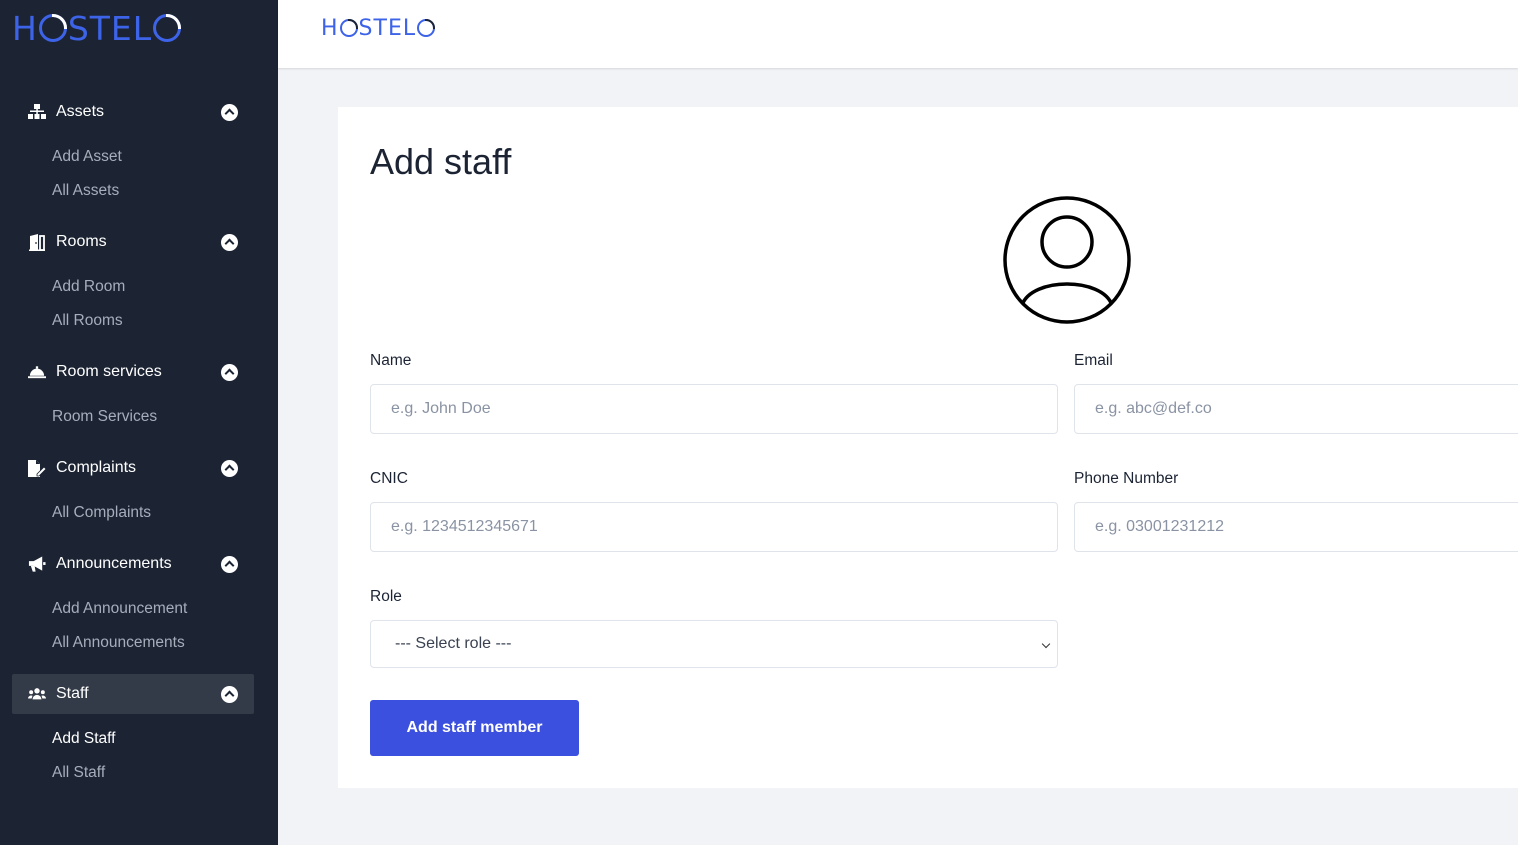 The width and height of the screenshot is (1518, 845). I want to click on cnic-input, so click(714, 527).